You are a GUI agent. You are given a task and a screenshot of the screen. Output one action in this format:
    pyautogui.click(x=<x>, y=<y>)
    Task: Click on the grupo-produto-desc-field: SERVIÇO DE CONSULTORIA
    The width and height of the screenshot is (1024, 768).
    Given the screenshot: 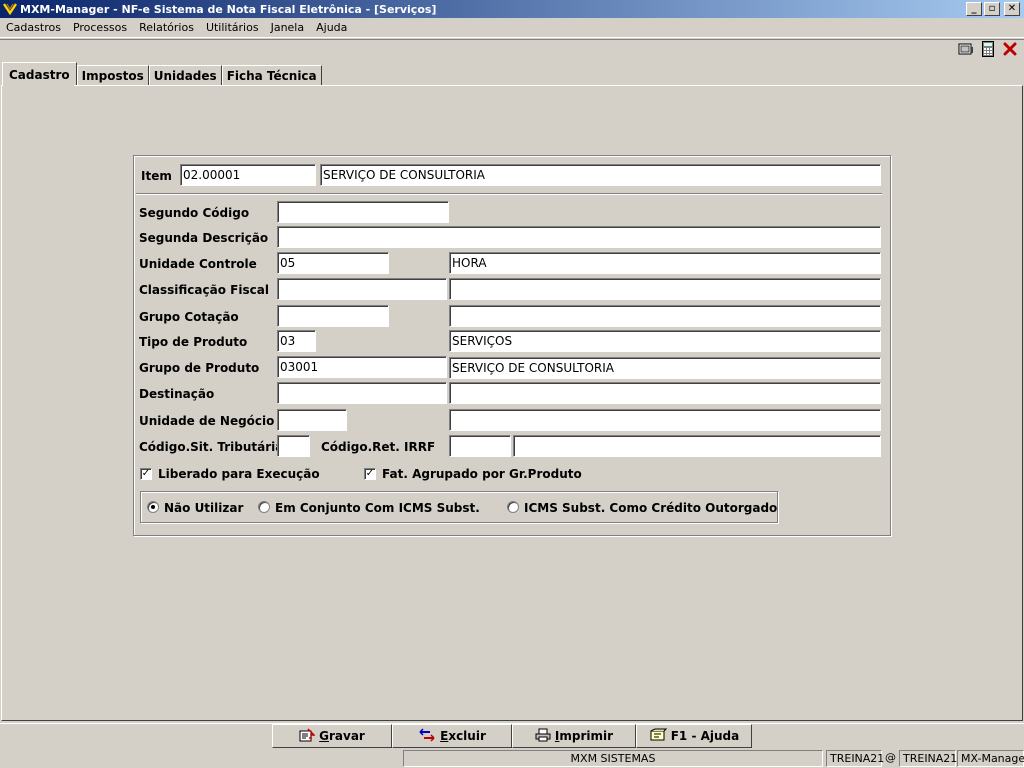 What is the action you would take?
    pyautogui.click(x=665, y=368)
    